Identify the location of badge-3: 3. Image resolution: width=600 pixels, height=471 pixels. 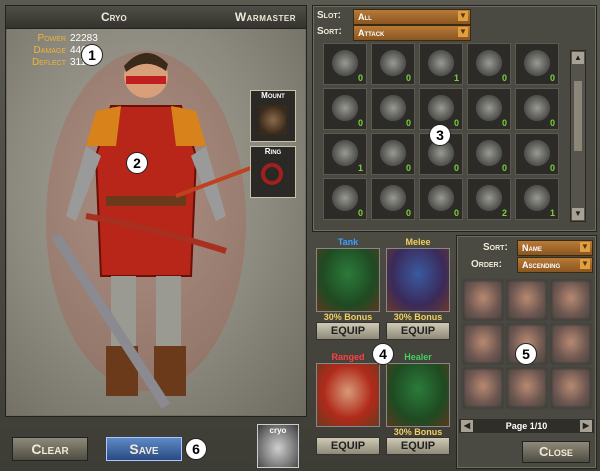
(440, 135).